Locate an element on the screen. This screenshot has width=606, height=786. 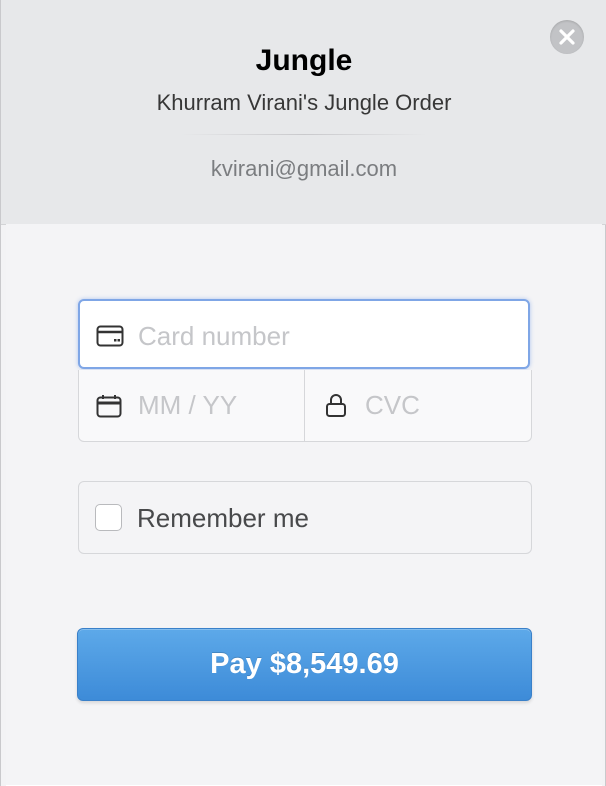
remember-me-option: Remember me is located at coordinates (305, 517).